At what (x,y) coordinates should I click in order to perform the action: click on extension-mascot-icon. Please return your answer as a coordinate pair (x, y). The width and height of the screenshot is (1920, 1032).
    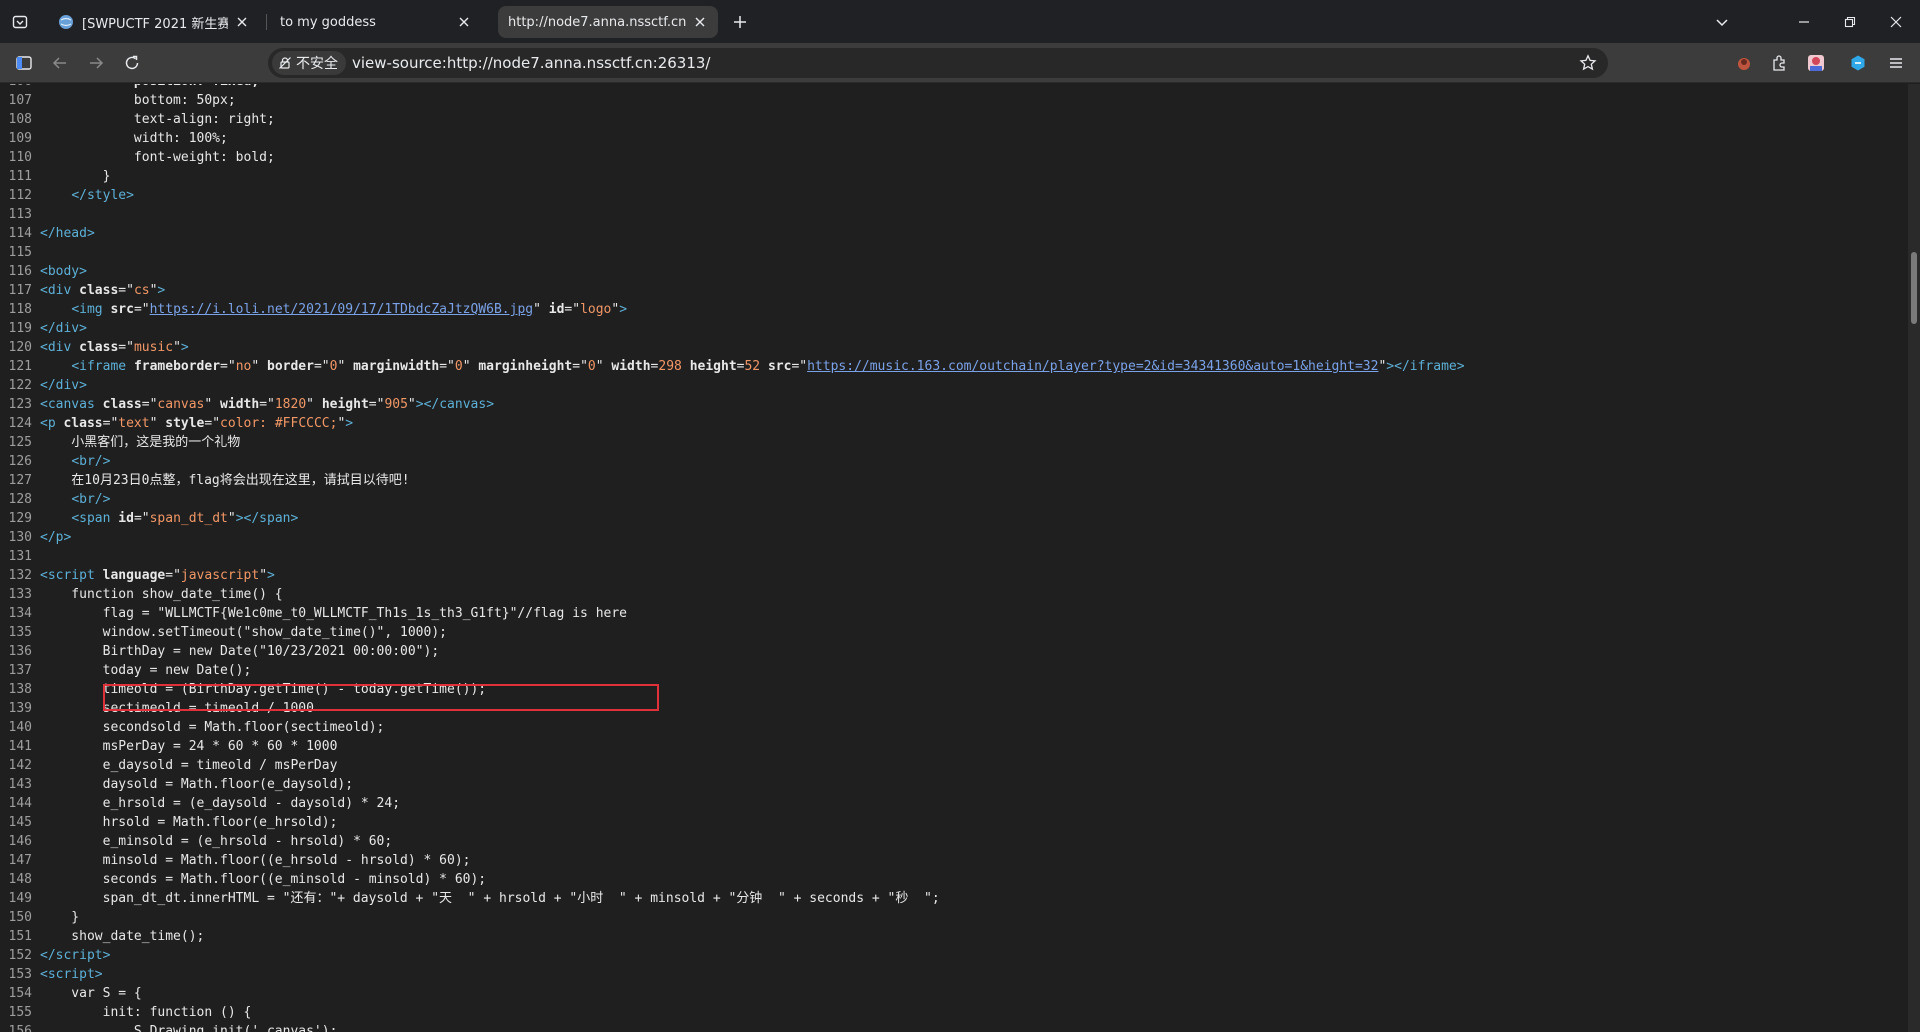
    Looking at the image, I should click on (1744, 64).